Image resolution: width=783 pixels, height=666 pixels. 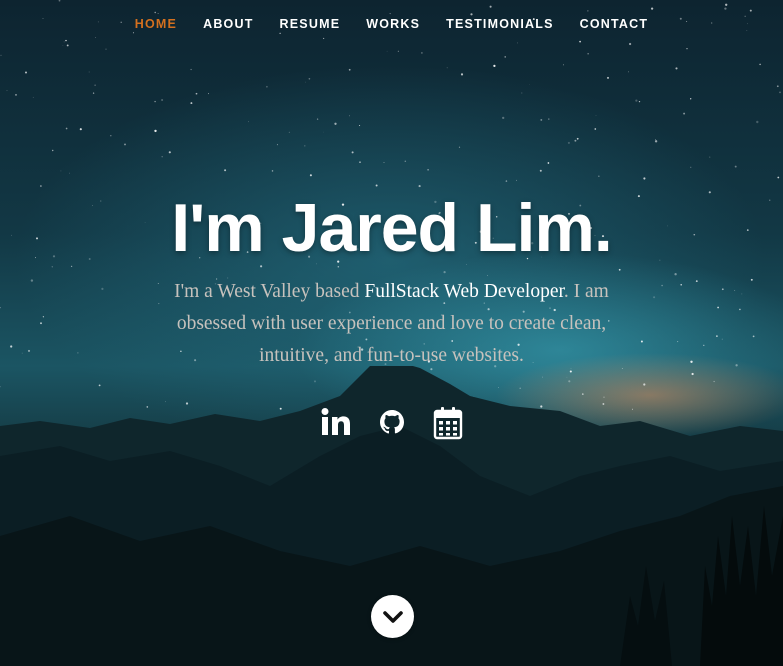 What do you see at coordinates (269, 291) in the screenshot?
I see `intro-text-before: I'm a West Valley based` at bounding box center [269, 291].